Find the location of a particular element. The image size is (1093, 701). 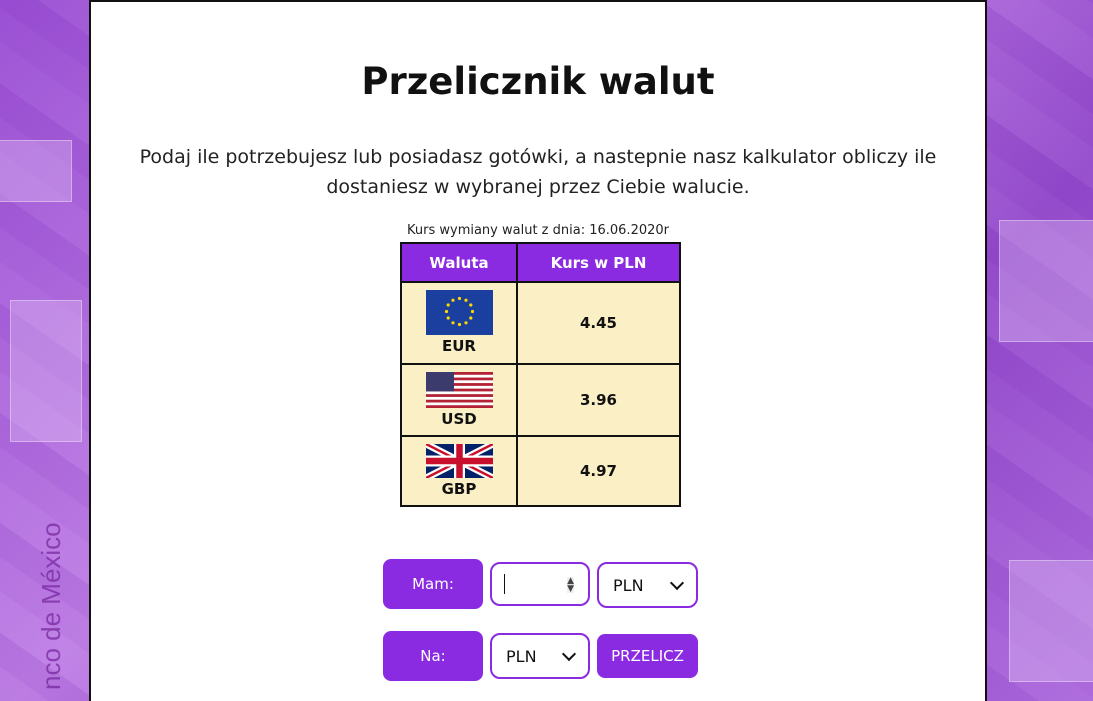

table-row: USD 3.96 is located at coordinates (540, 400).